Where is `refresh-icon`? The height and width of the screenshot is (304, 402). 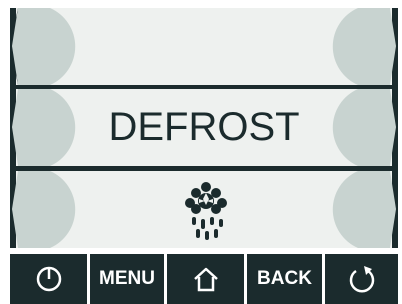
refresh-icon is located at coordinates (361, 279).